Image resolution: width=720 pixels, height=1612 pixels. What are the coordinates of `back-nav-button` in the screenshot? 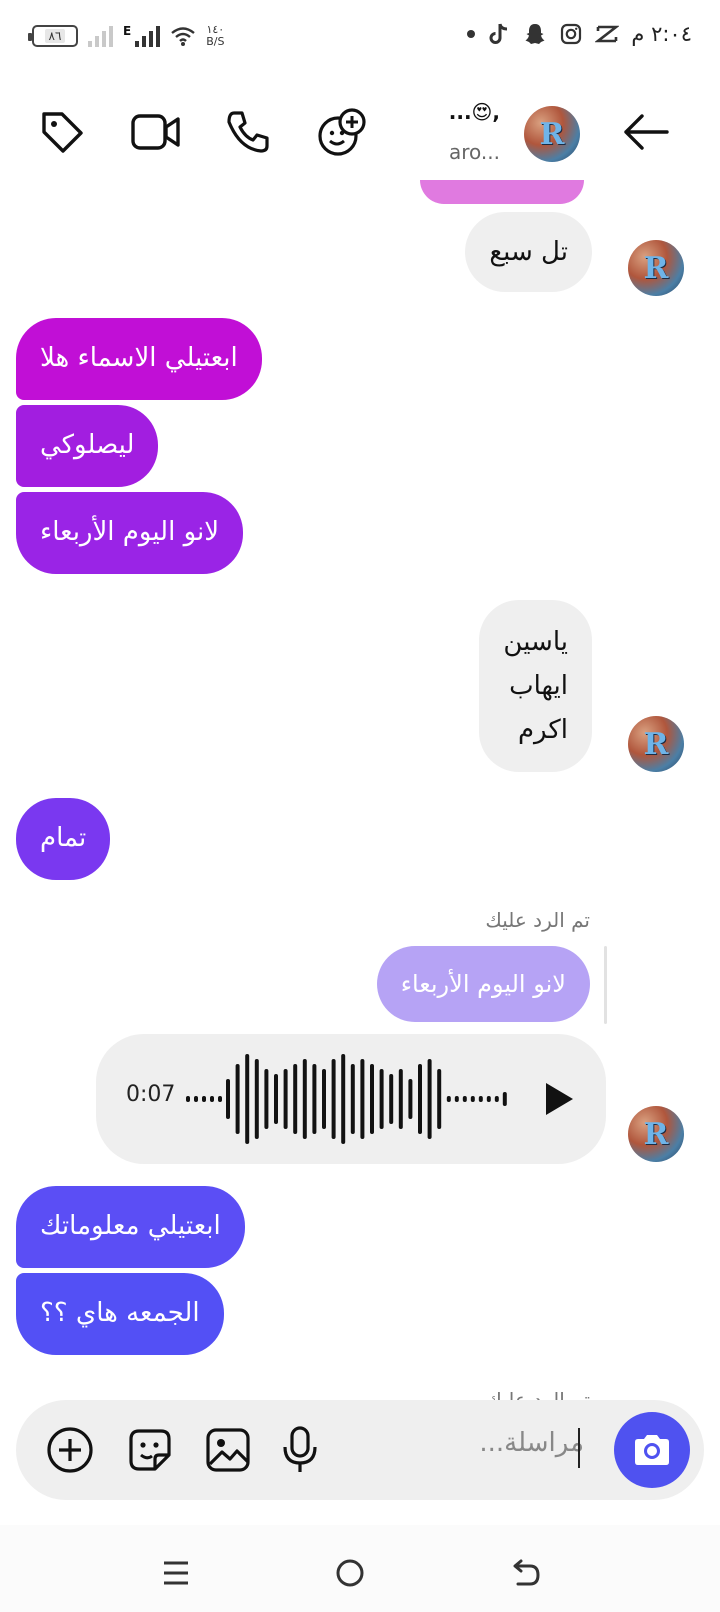 It's located at (526, 1573).